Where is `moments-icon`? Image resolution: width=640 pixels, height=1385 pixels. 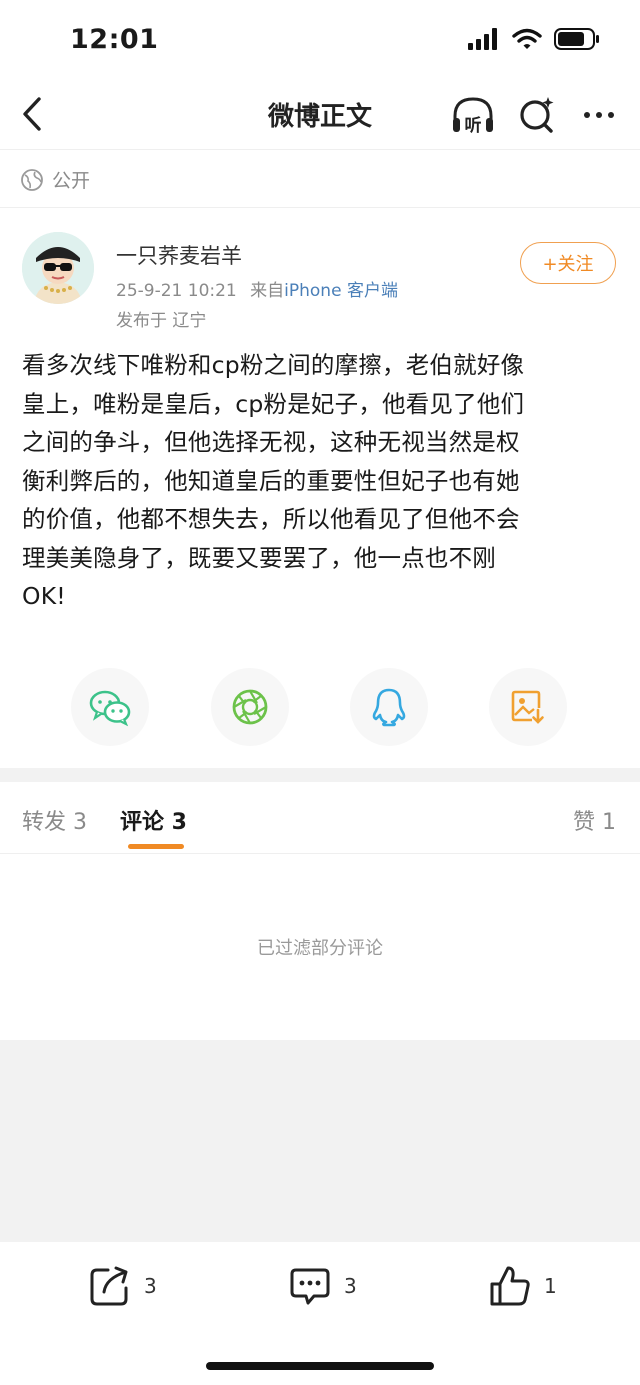 moments-icon is located at coordinates (250, 707).